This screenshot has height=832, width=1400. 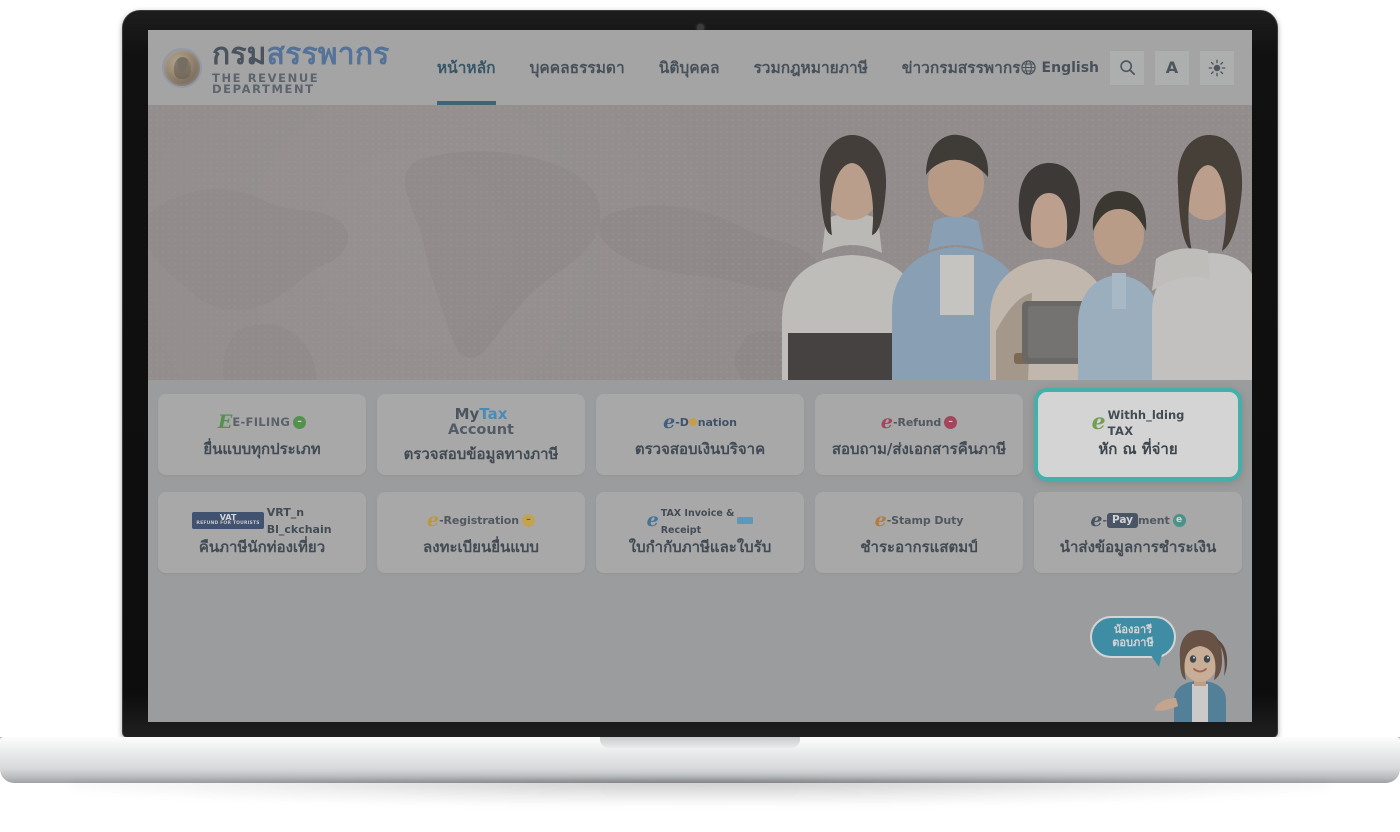 I want to click on tile-label-e-payment: นำส่งข้อมูลการชำระเงิน, so click(x=1138, y=547).